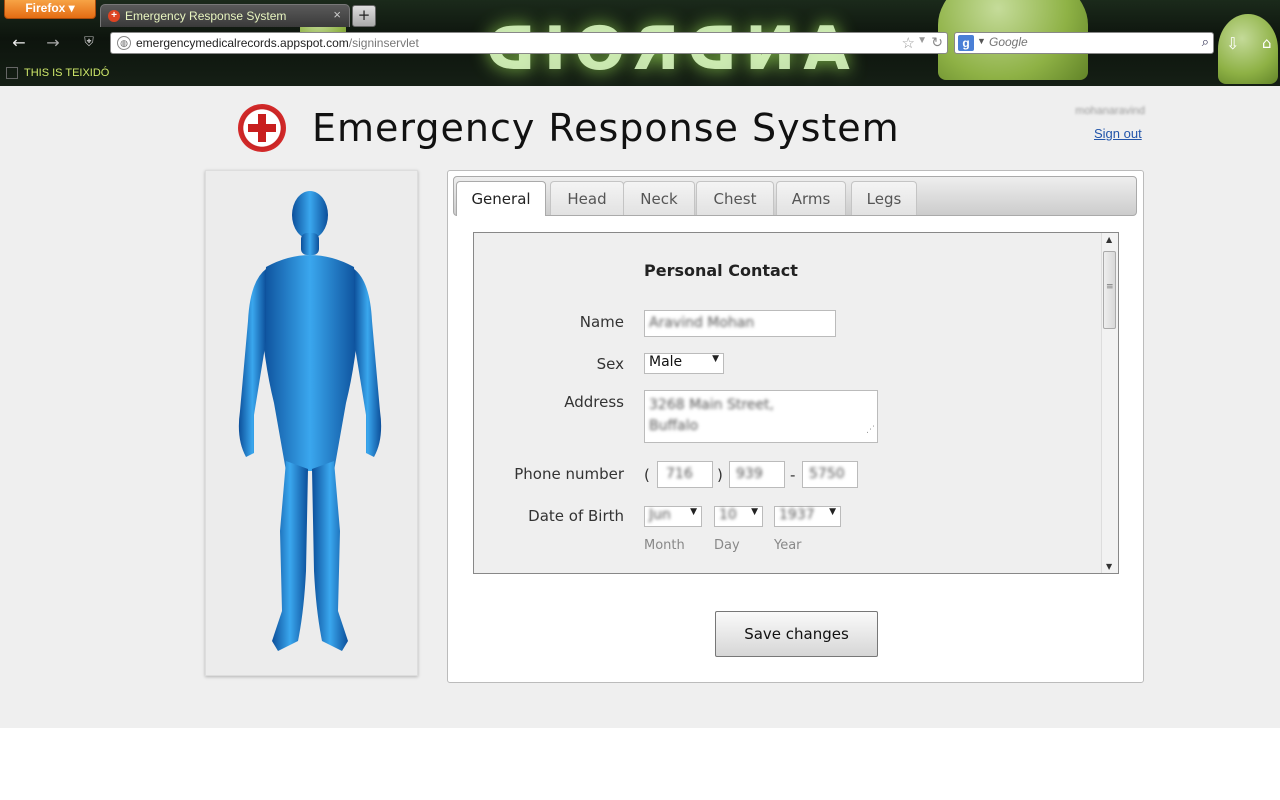 The width and height of the screenshot is (1280, 800). I want to click on downloads-icon: ⇩, so click(1232, 43).